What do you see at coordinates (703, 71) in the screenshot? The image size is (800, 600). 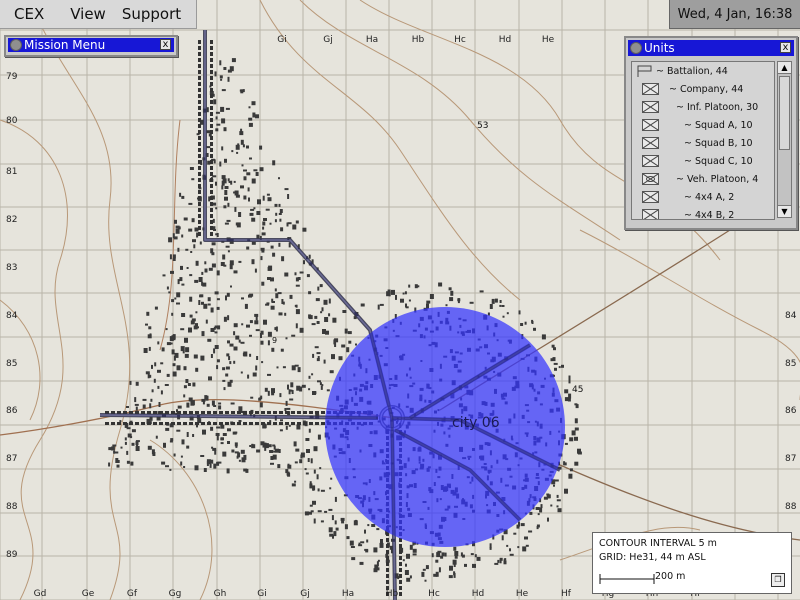 I see `list-item: ~ Battalion, 44` at bounding box center [703, 71].